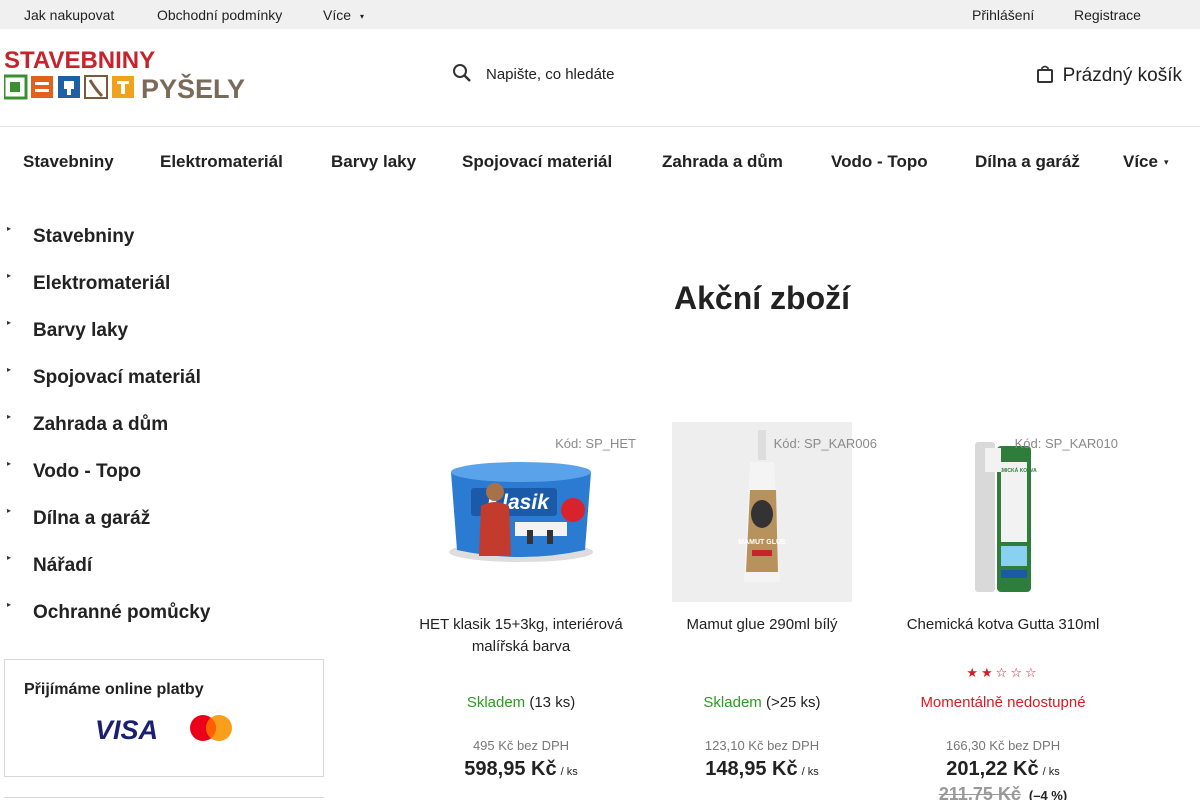 This screenshot has height=800, width=1200. I want to click on sidebar-item-label: Vodo - Topo, so click(87, 471).